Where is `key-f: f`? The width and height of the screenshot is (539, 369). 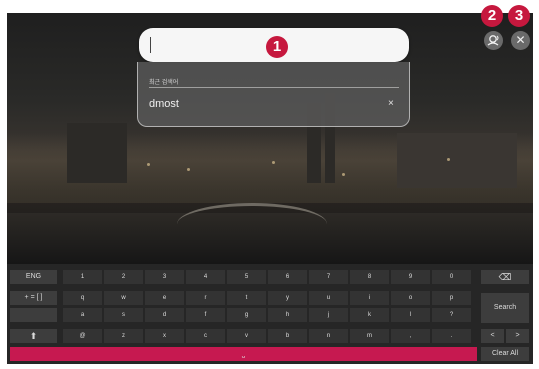
key-f: f is located at coordinates (205, 315).